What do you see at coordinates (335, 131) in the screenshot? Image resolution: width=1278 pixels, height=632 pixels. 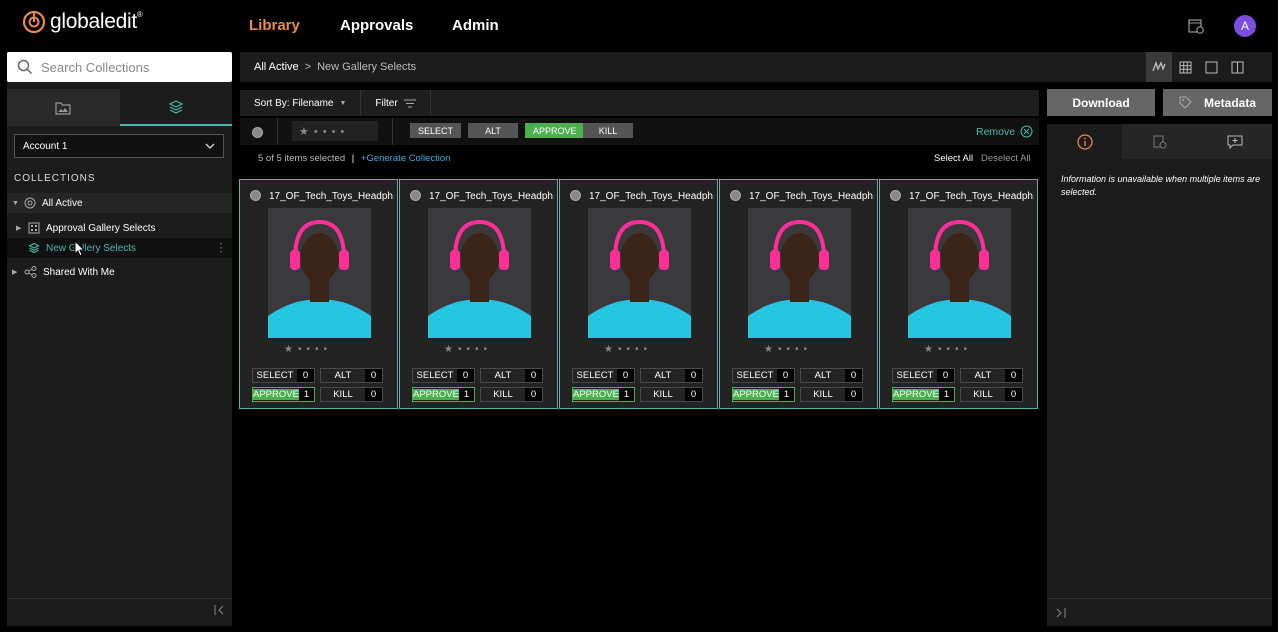 I see `rating-filter: ★••••` at bounding box center [335, 131].